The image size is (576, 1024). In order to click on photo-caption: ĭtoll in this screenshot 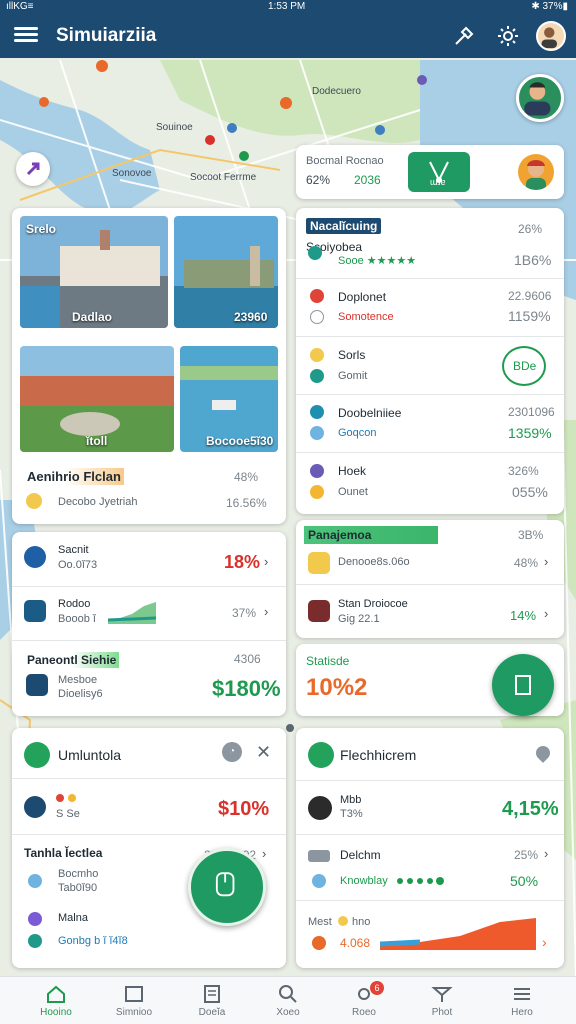, I will do `click(97, 441)`.